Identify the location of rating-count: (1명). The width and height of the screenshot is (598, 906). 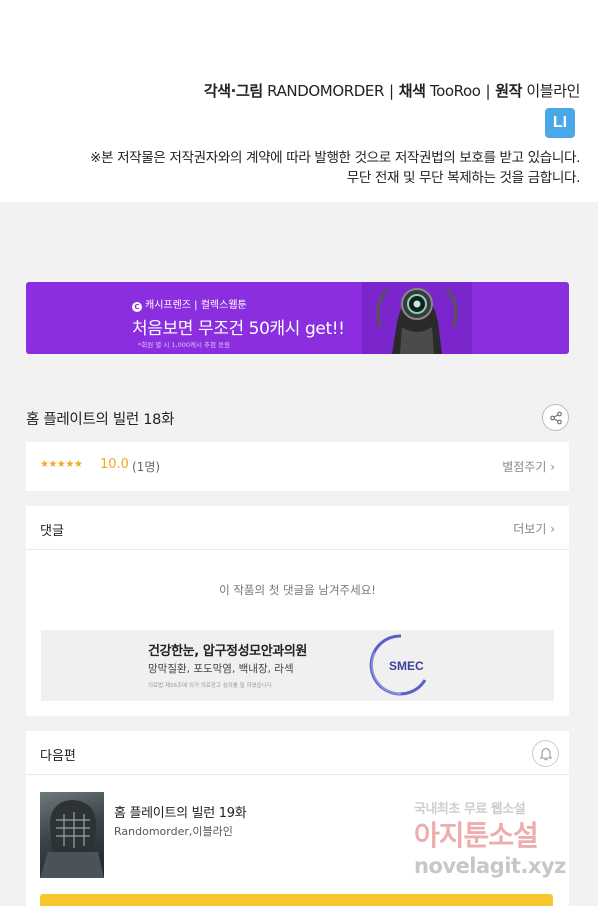
(146, 467).